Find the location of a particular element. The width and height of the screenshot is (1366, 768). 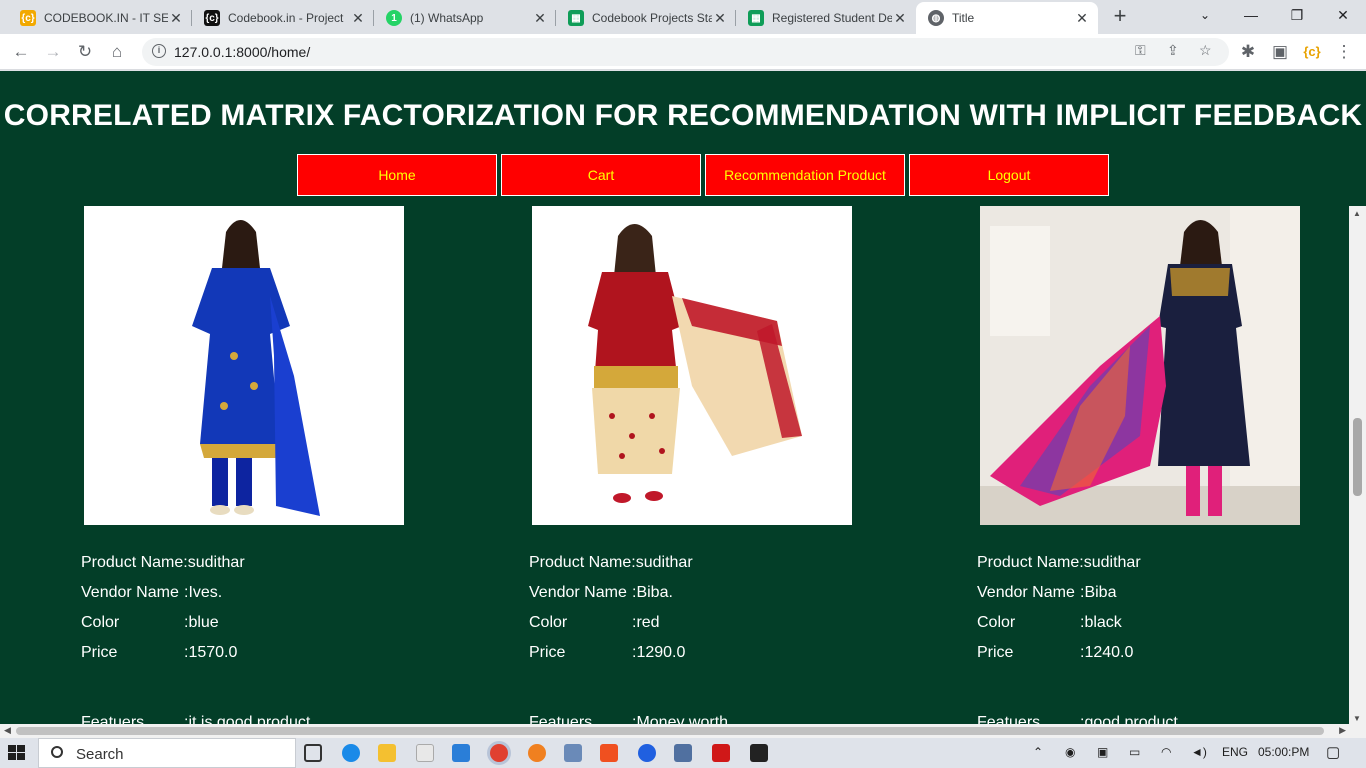

display-icon: ▣ is located at coordinates (1102, 752).